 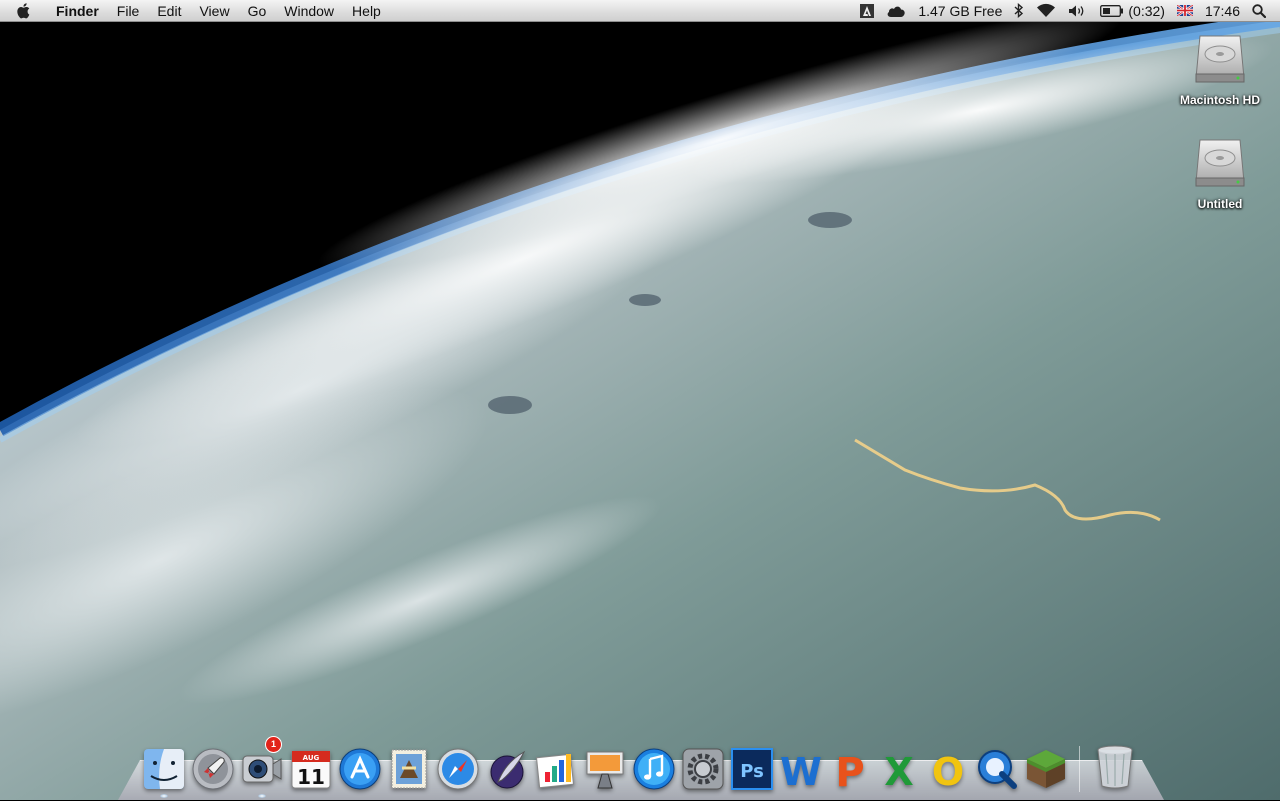 What do you see at coordinates (960, 11) in the screenshot?
I see `disk-free-indicator: 1.47 GB Free` at bounding box center [960, 11].